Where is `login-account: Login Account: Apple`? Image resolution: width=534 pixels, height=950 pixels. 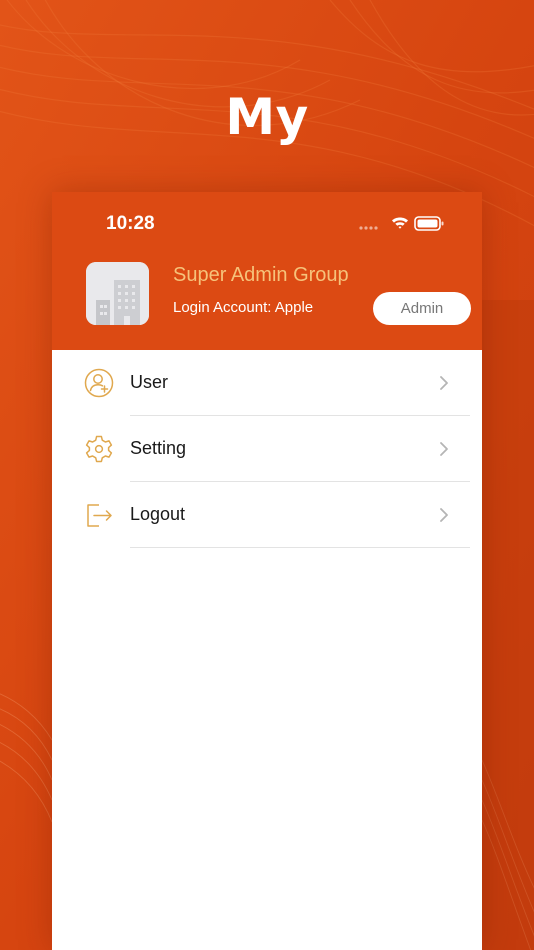
login-account: Login Account: Apple is located at coordinates (243, 307).